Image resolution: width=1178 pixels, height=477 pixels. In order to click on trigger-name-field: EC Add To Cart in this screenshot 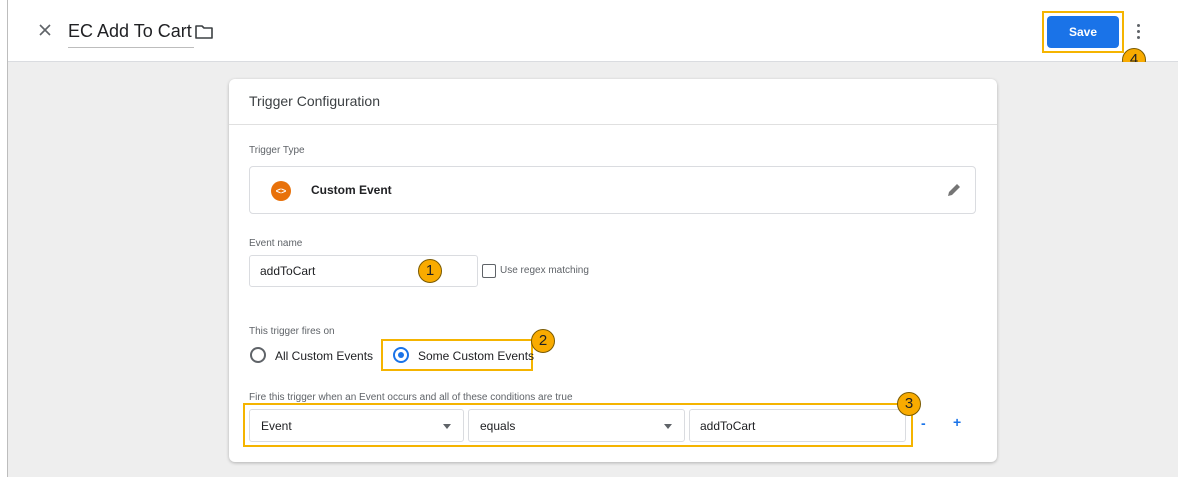, I will do `click(131, 33)`.